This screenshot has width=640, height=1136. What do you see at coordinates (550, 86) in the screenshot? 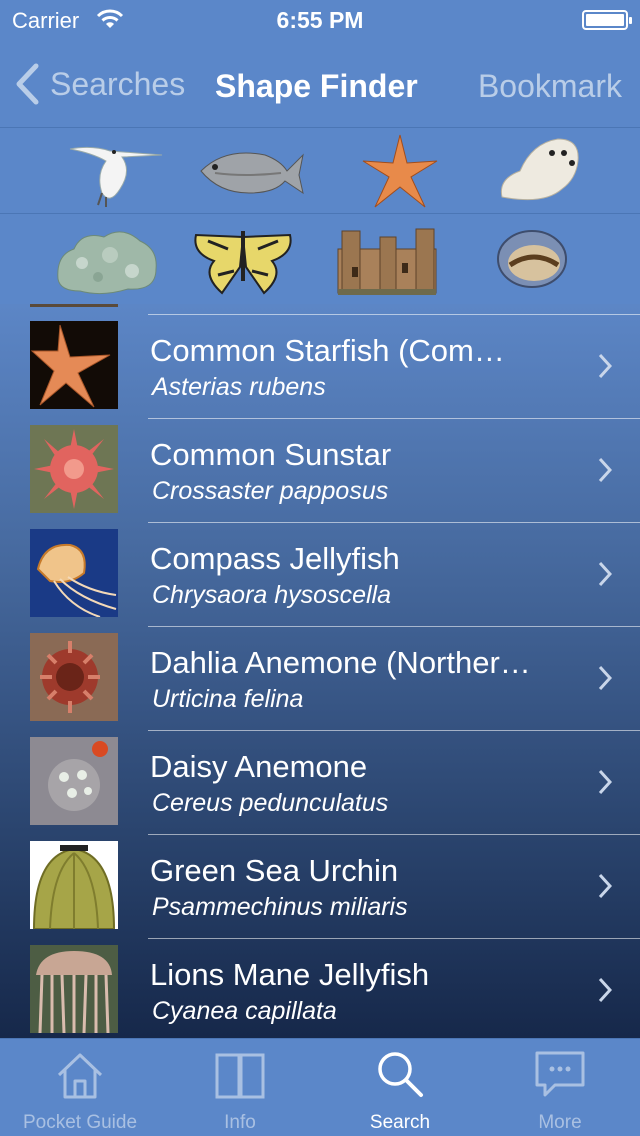
I see `bookmark-button: Bookmark` at bounding box center [550, 86].